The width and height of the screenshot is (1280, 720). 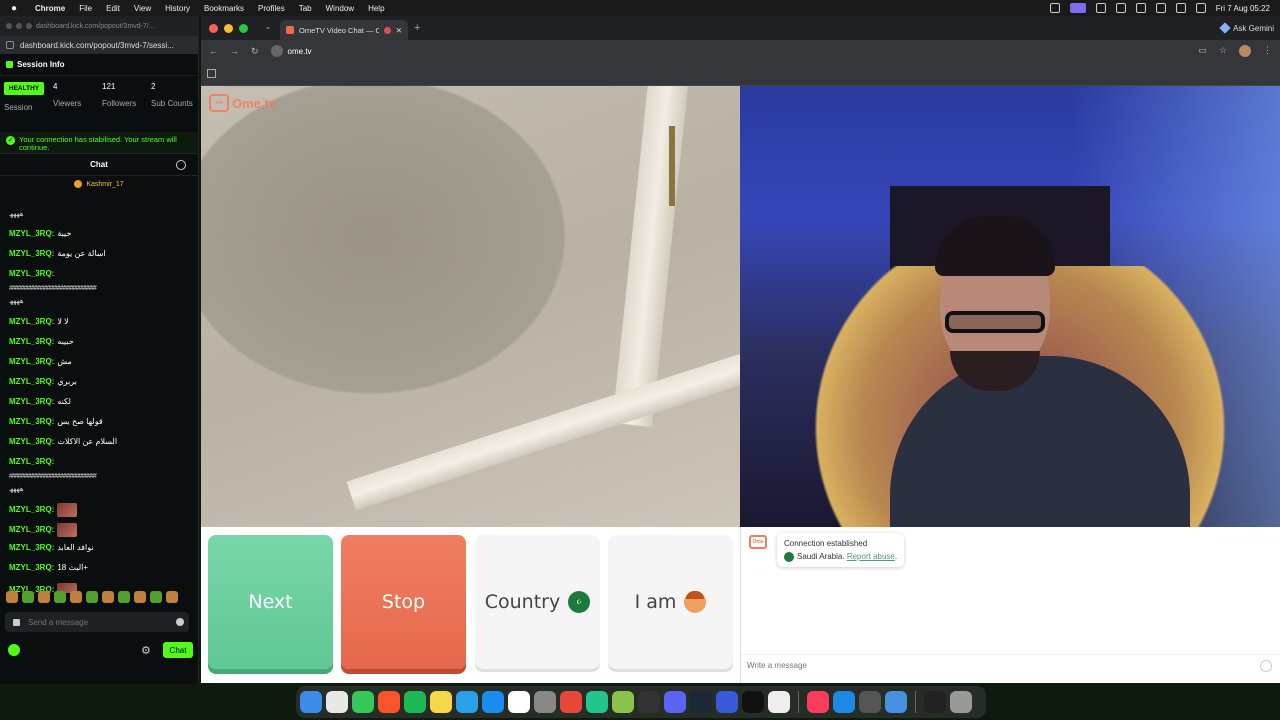 What do you see at coordinates (818, 702) in the screenshot?
I see `music-icon` at bounding box center [818, 702].